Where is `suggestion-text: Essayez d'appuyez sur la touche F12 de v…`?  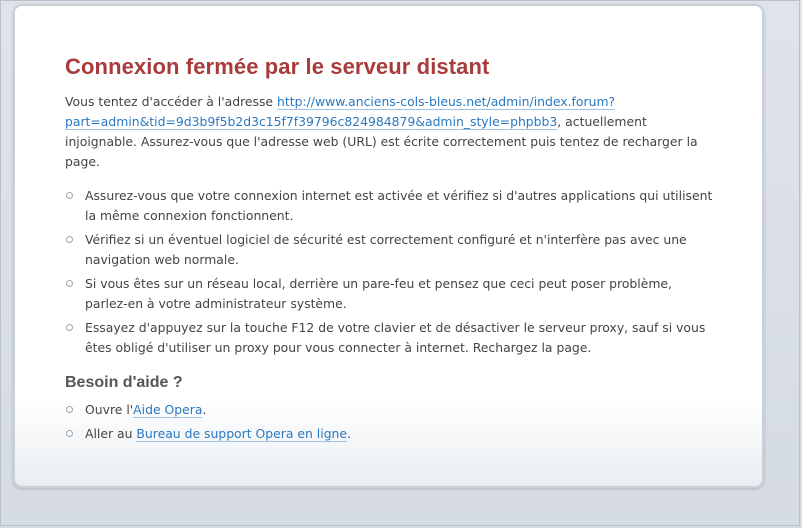
suggestion-text: Essayez d'appuyez sur la touche F12 de v… is located at coordinates (395, 337).